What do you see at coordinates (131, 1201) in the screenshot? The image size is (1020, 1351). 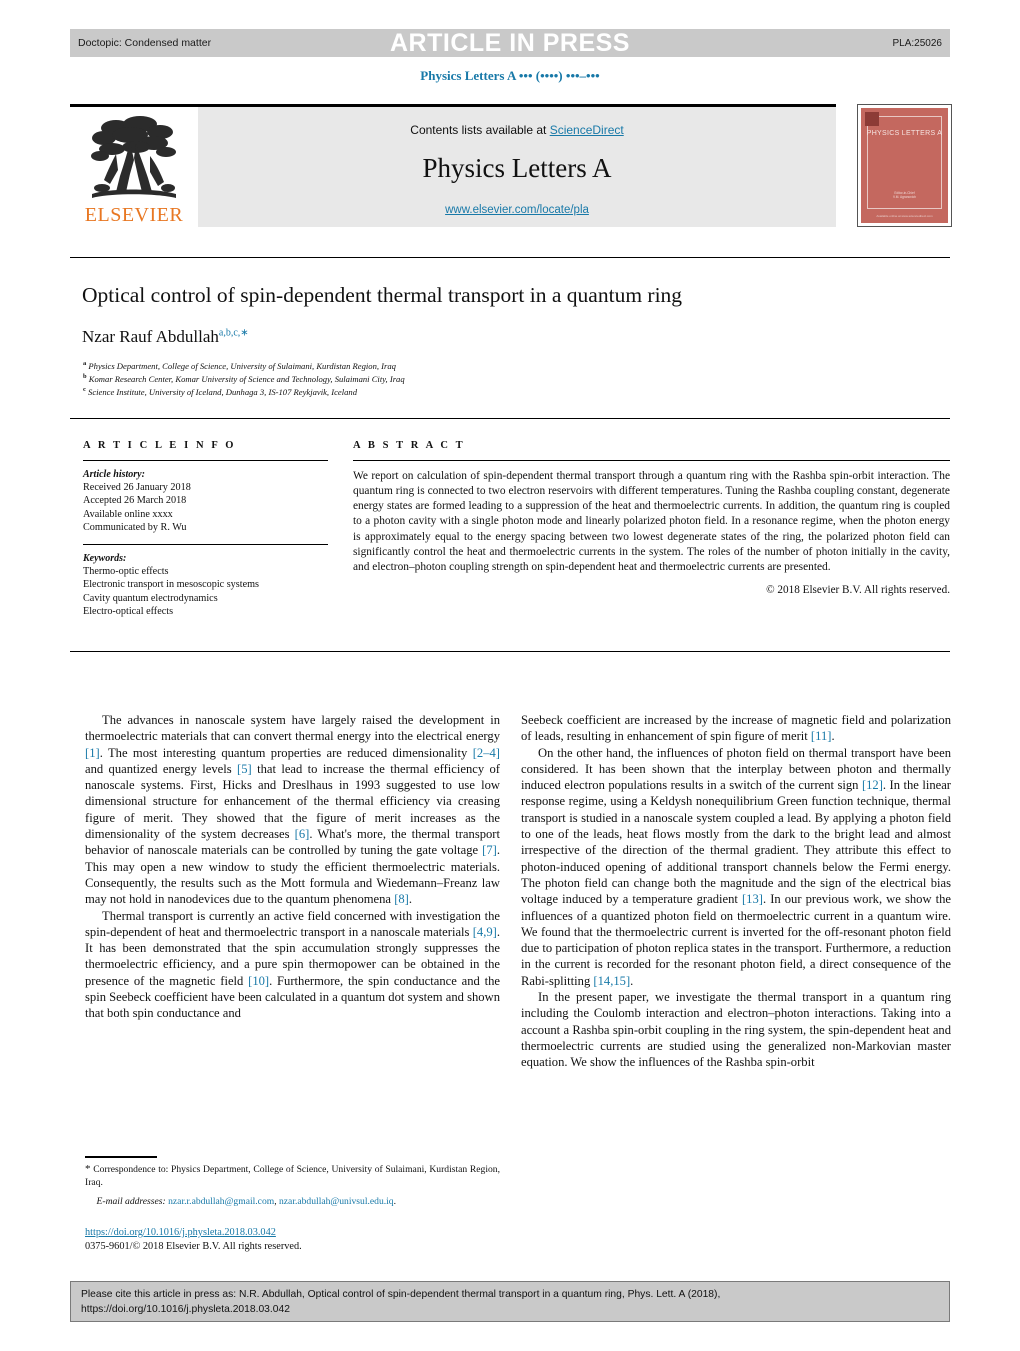 I see `email-addresses-label: E-mail addresses:` at bounding box center [131, 1201].